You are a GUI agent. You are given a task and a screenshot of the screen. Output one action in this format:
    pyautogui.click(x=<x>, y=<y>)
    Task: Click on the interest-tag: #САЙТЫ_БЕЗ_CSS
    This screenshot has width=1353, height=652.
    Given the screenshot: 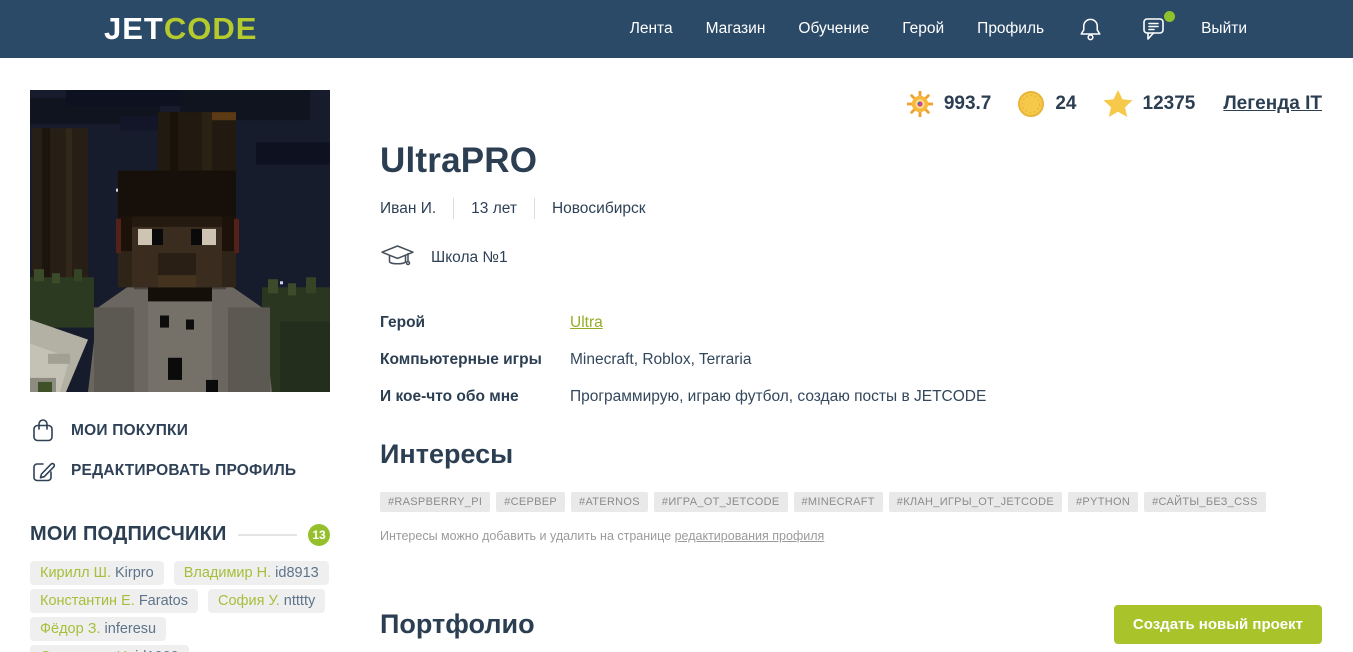 What is the action you would take?
    pyautogui.click(x=1205, y=502)
    